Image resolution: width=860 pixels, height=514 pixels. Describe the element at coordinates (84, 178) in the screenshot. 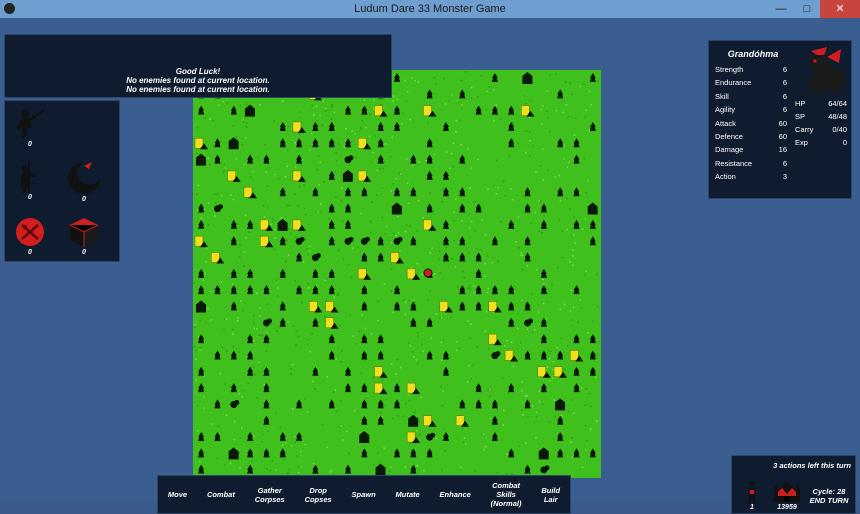

I see `ghoul-icon` at that location.